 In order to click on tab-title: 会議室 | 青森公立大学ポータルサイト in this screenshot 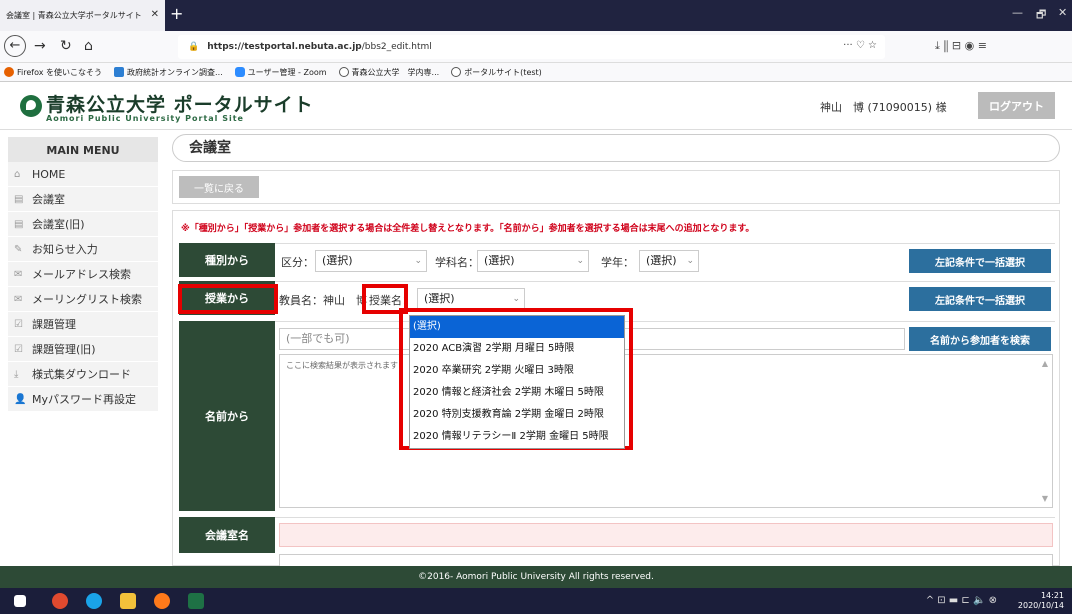, I will do `click(74, 15)`.